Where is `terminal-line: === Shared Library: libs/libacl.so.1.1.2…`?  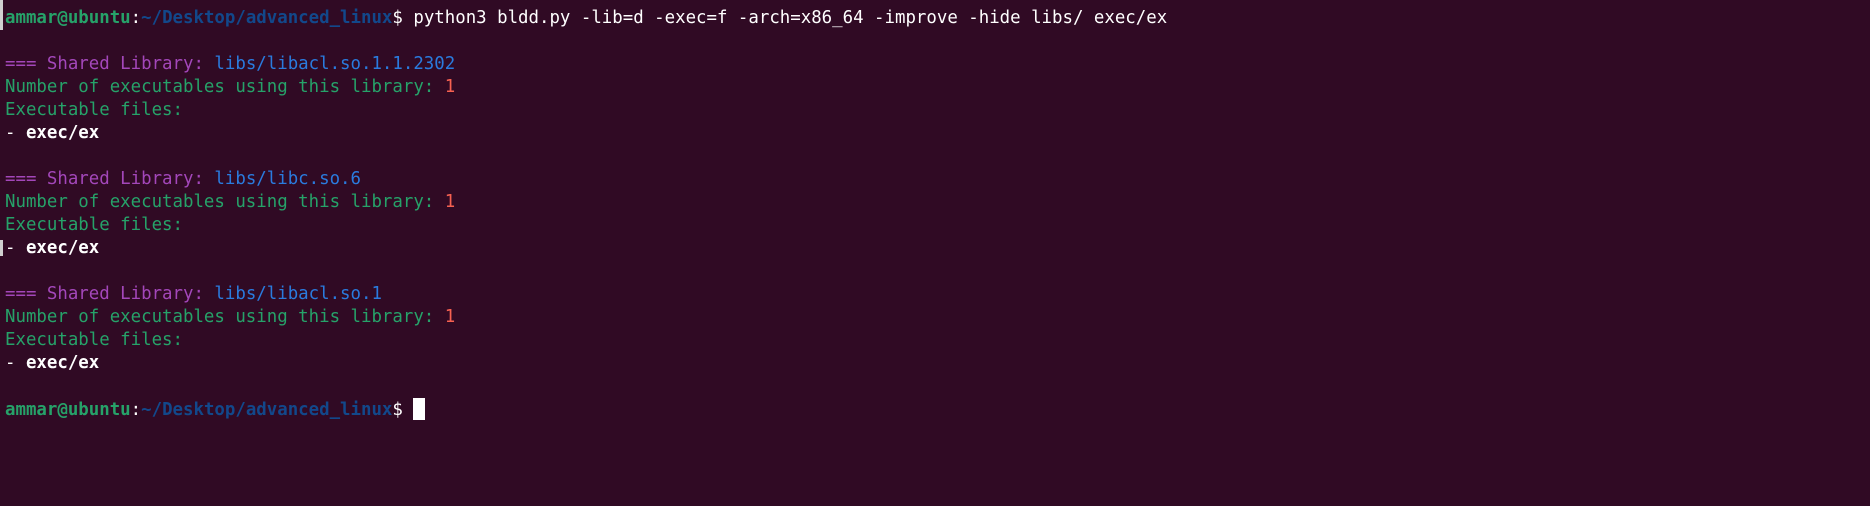 terminal-line: === Shared Library: libs/libacl.so.1.1.2… is located at coordinates (586, 64).